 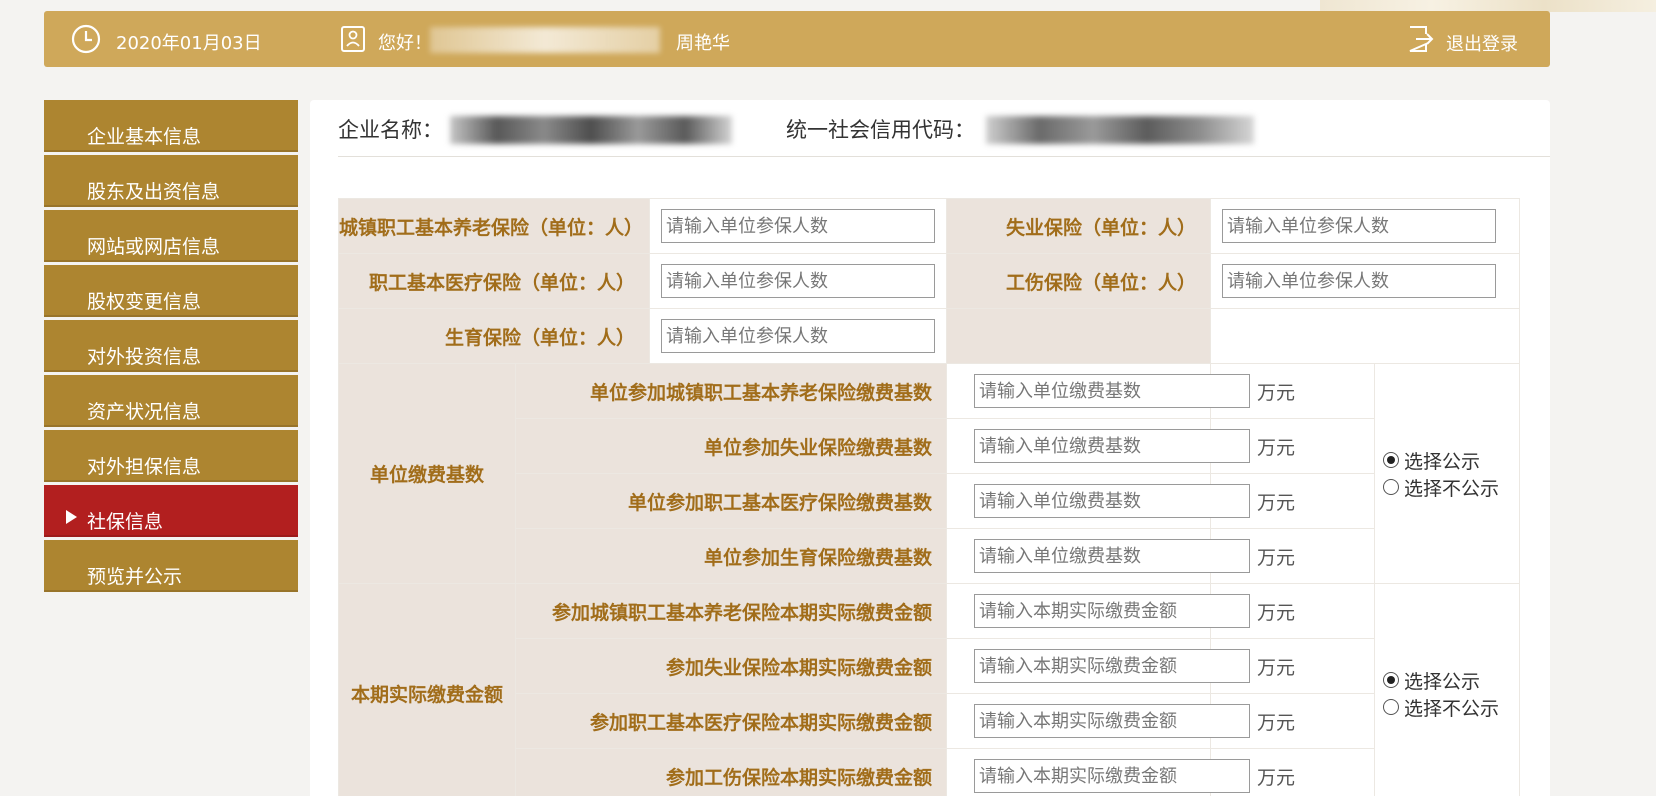 I want to click on base-publicity-hide-option: 选择不公示, so click(x=1451, y=487).